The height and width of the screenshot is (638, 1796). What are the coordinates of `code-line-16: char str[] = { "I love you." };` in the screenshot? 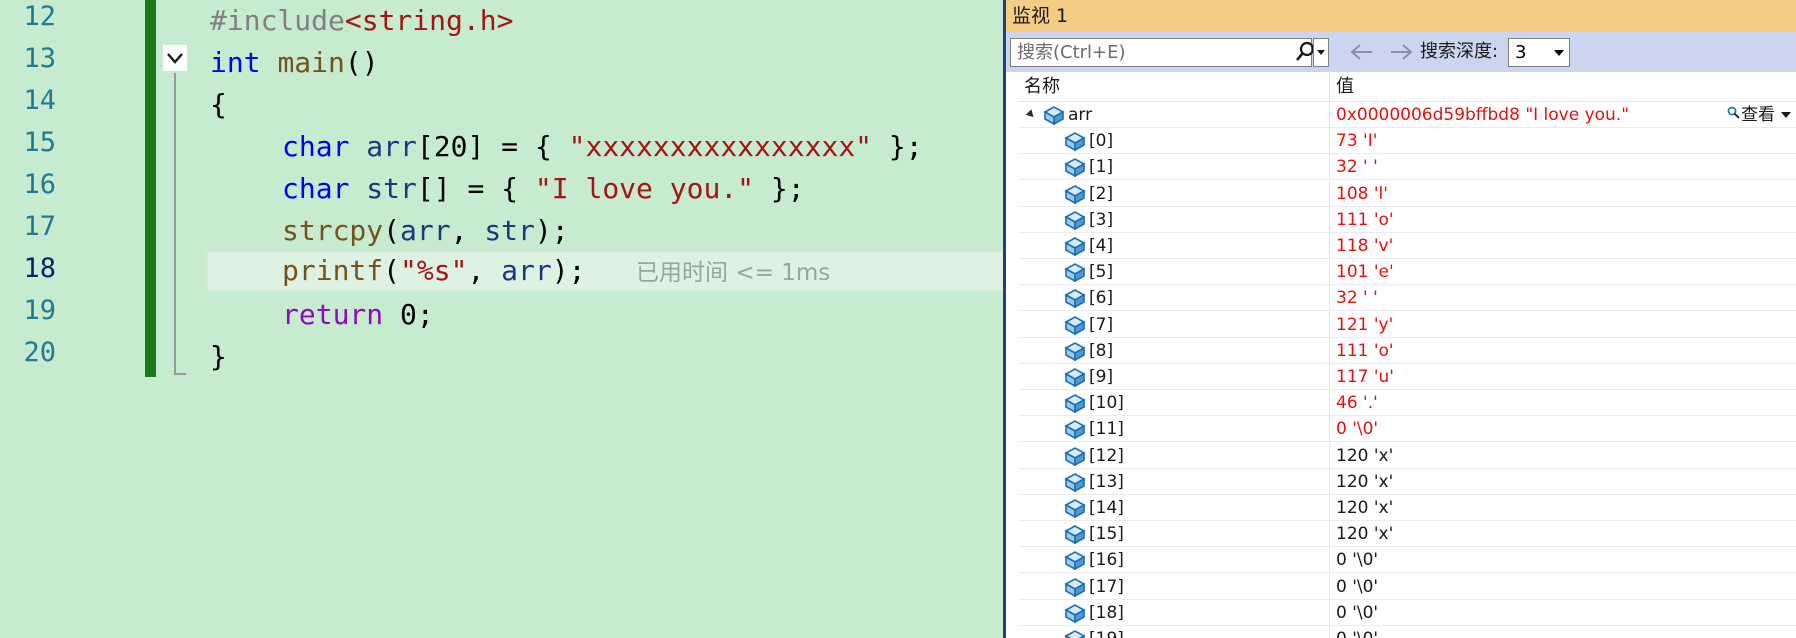 It's located at (543, 189).